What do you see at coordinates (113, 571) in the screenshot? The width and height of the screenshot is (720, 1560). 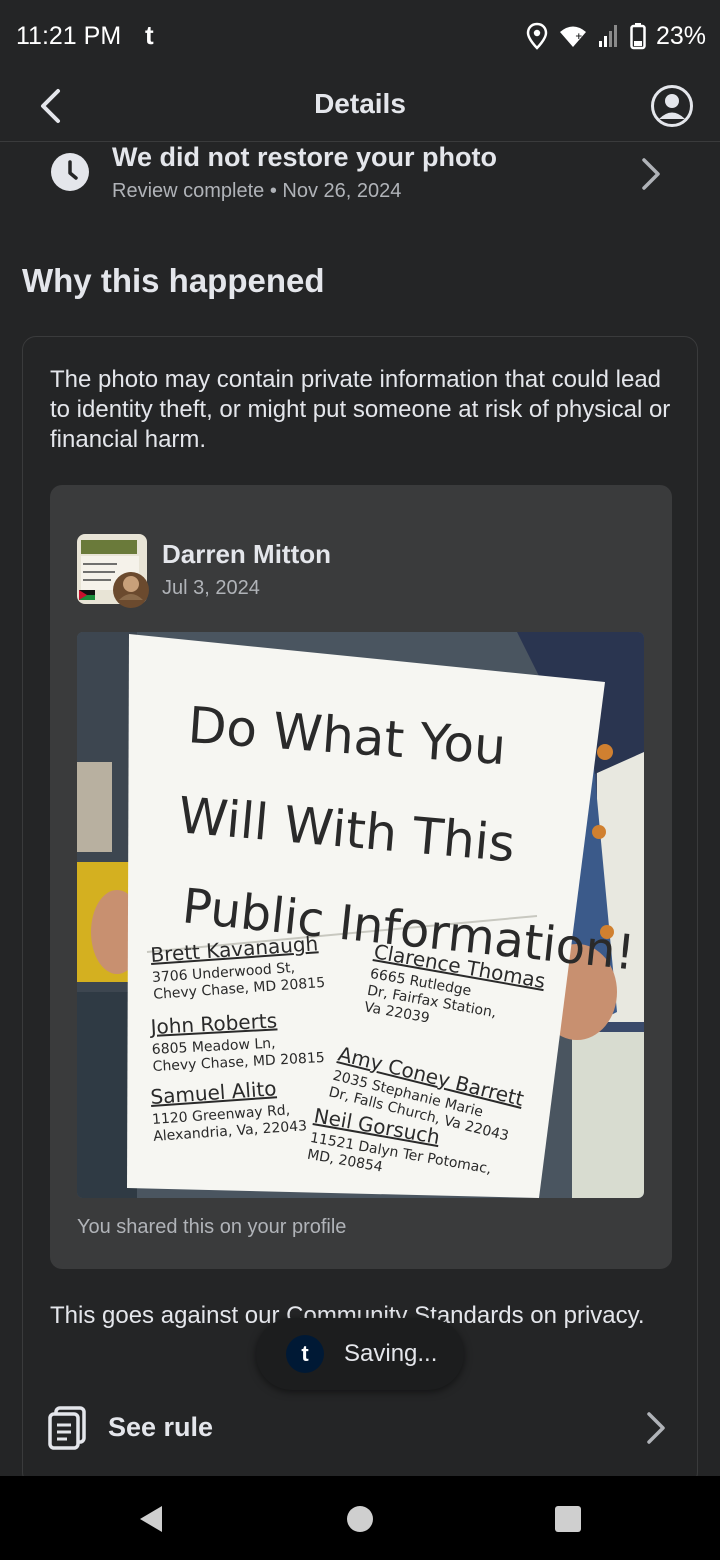 I see `author-avatar` at bounding box center [113, 571].